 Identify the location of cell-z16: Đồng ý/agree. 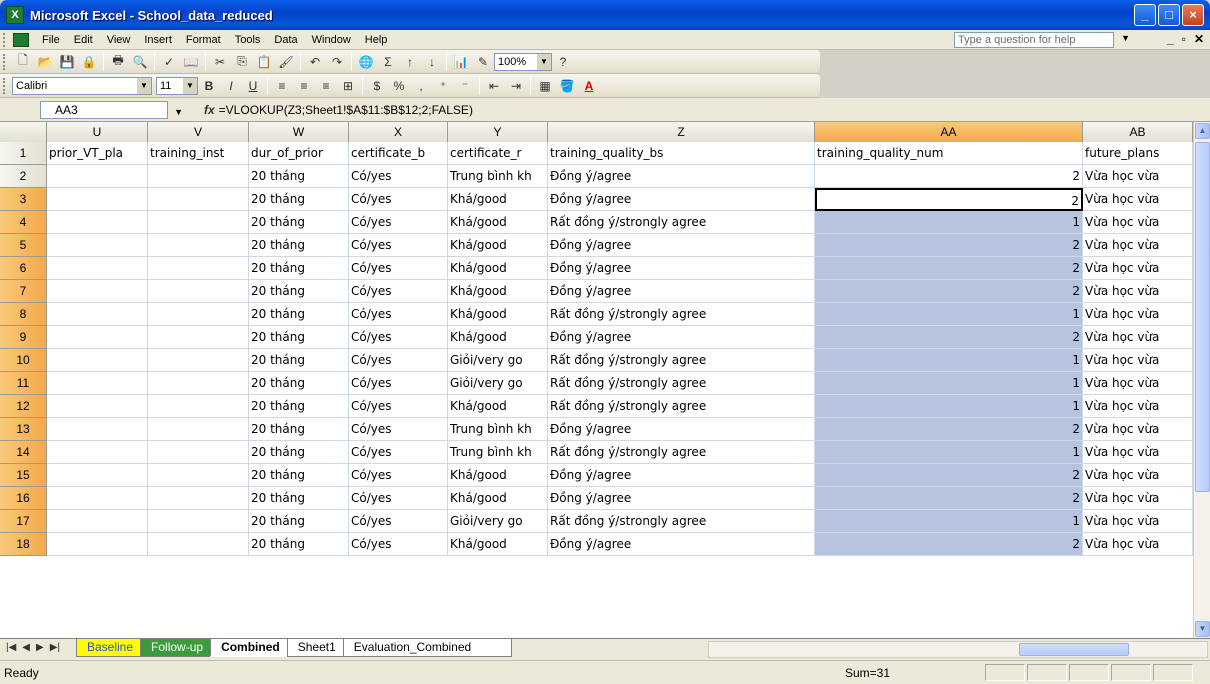
(681, 498).